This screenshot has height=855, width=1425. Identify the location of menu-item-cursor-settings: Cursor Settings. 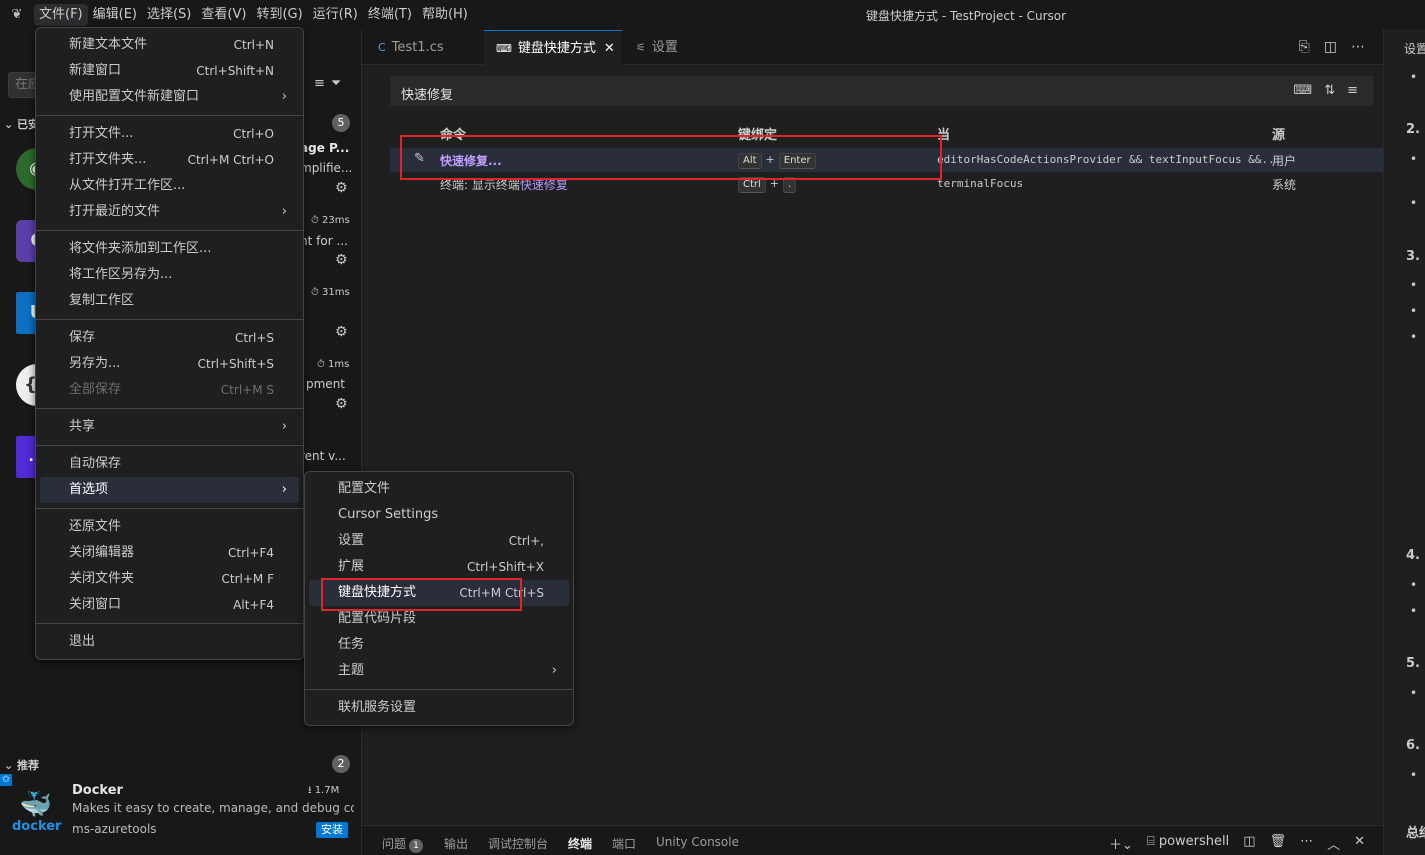
(439, 515).